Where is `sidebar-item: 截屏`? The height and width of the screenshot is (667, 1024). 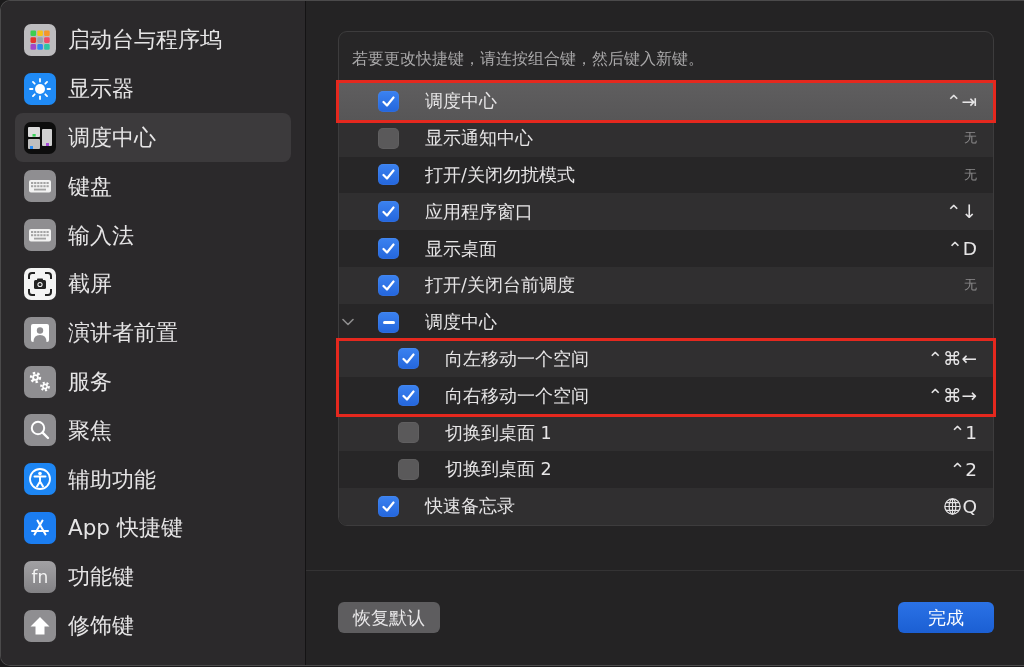 sidebar-item: 截屏 is located at coordinates (153, 284).